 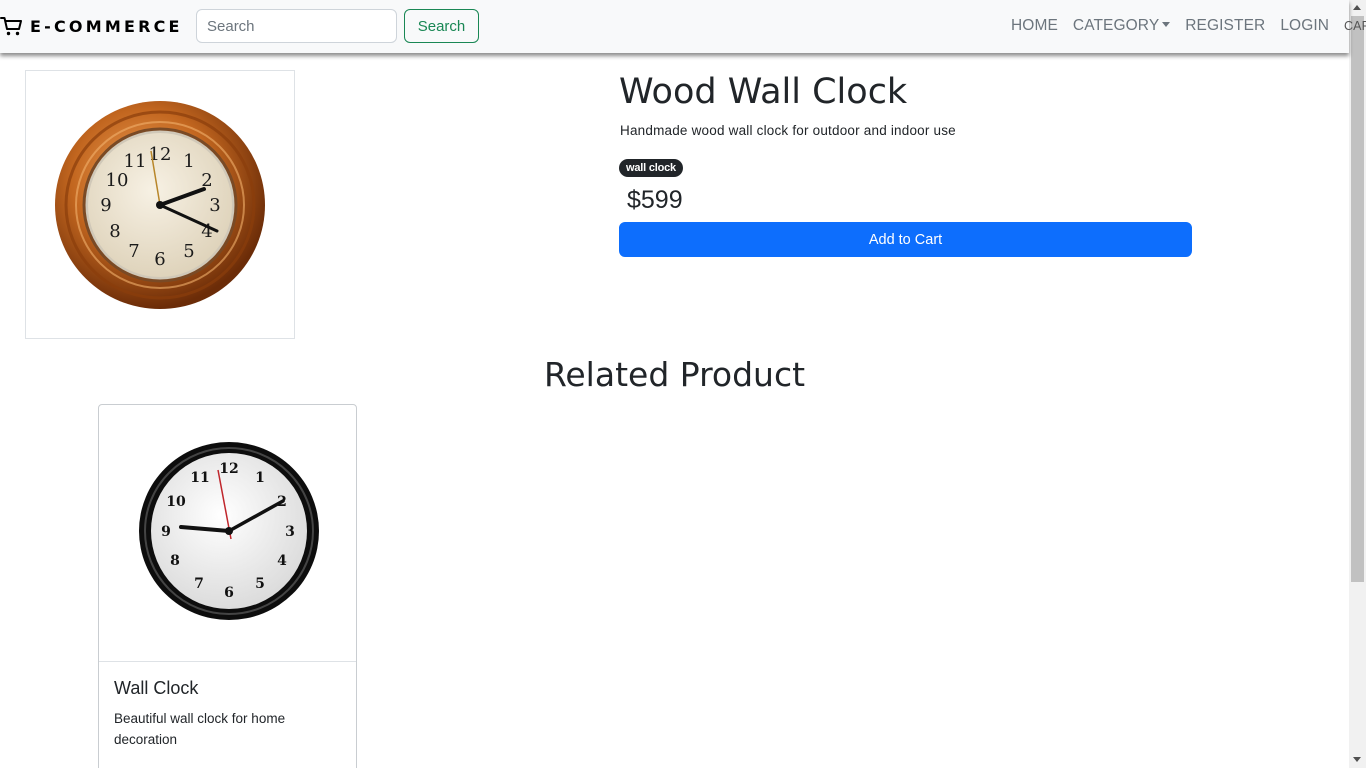 I want to click on brand-link: E-COMMERCE, so click(x=91, y=26).